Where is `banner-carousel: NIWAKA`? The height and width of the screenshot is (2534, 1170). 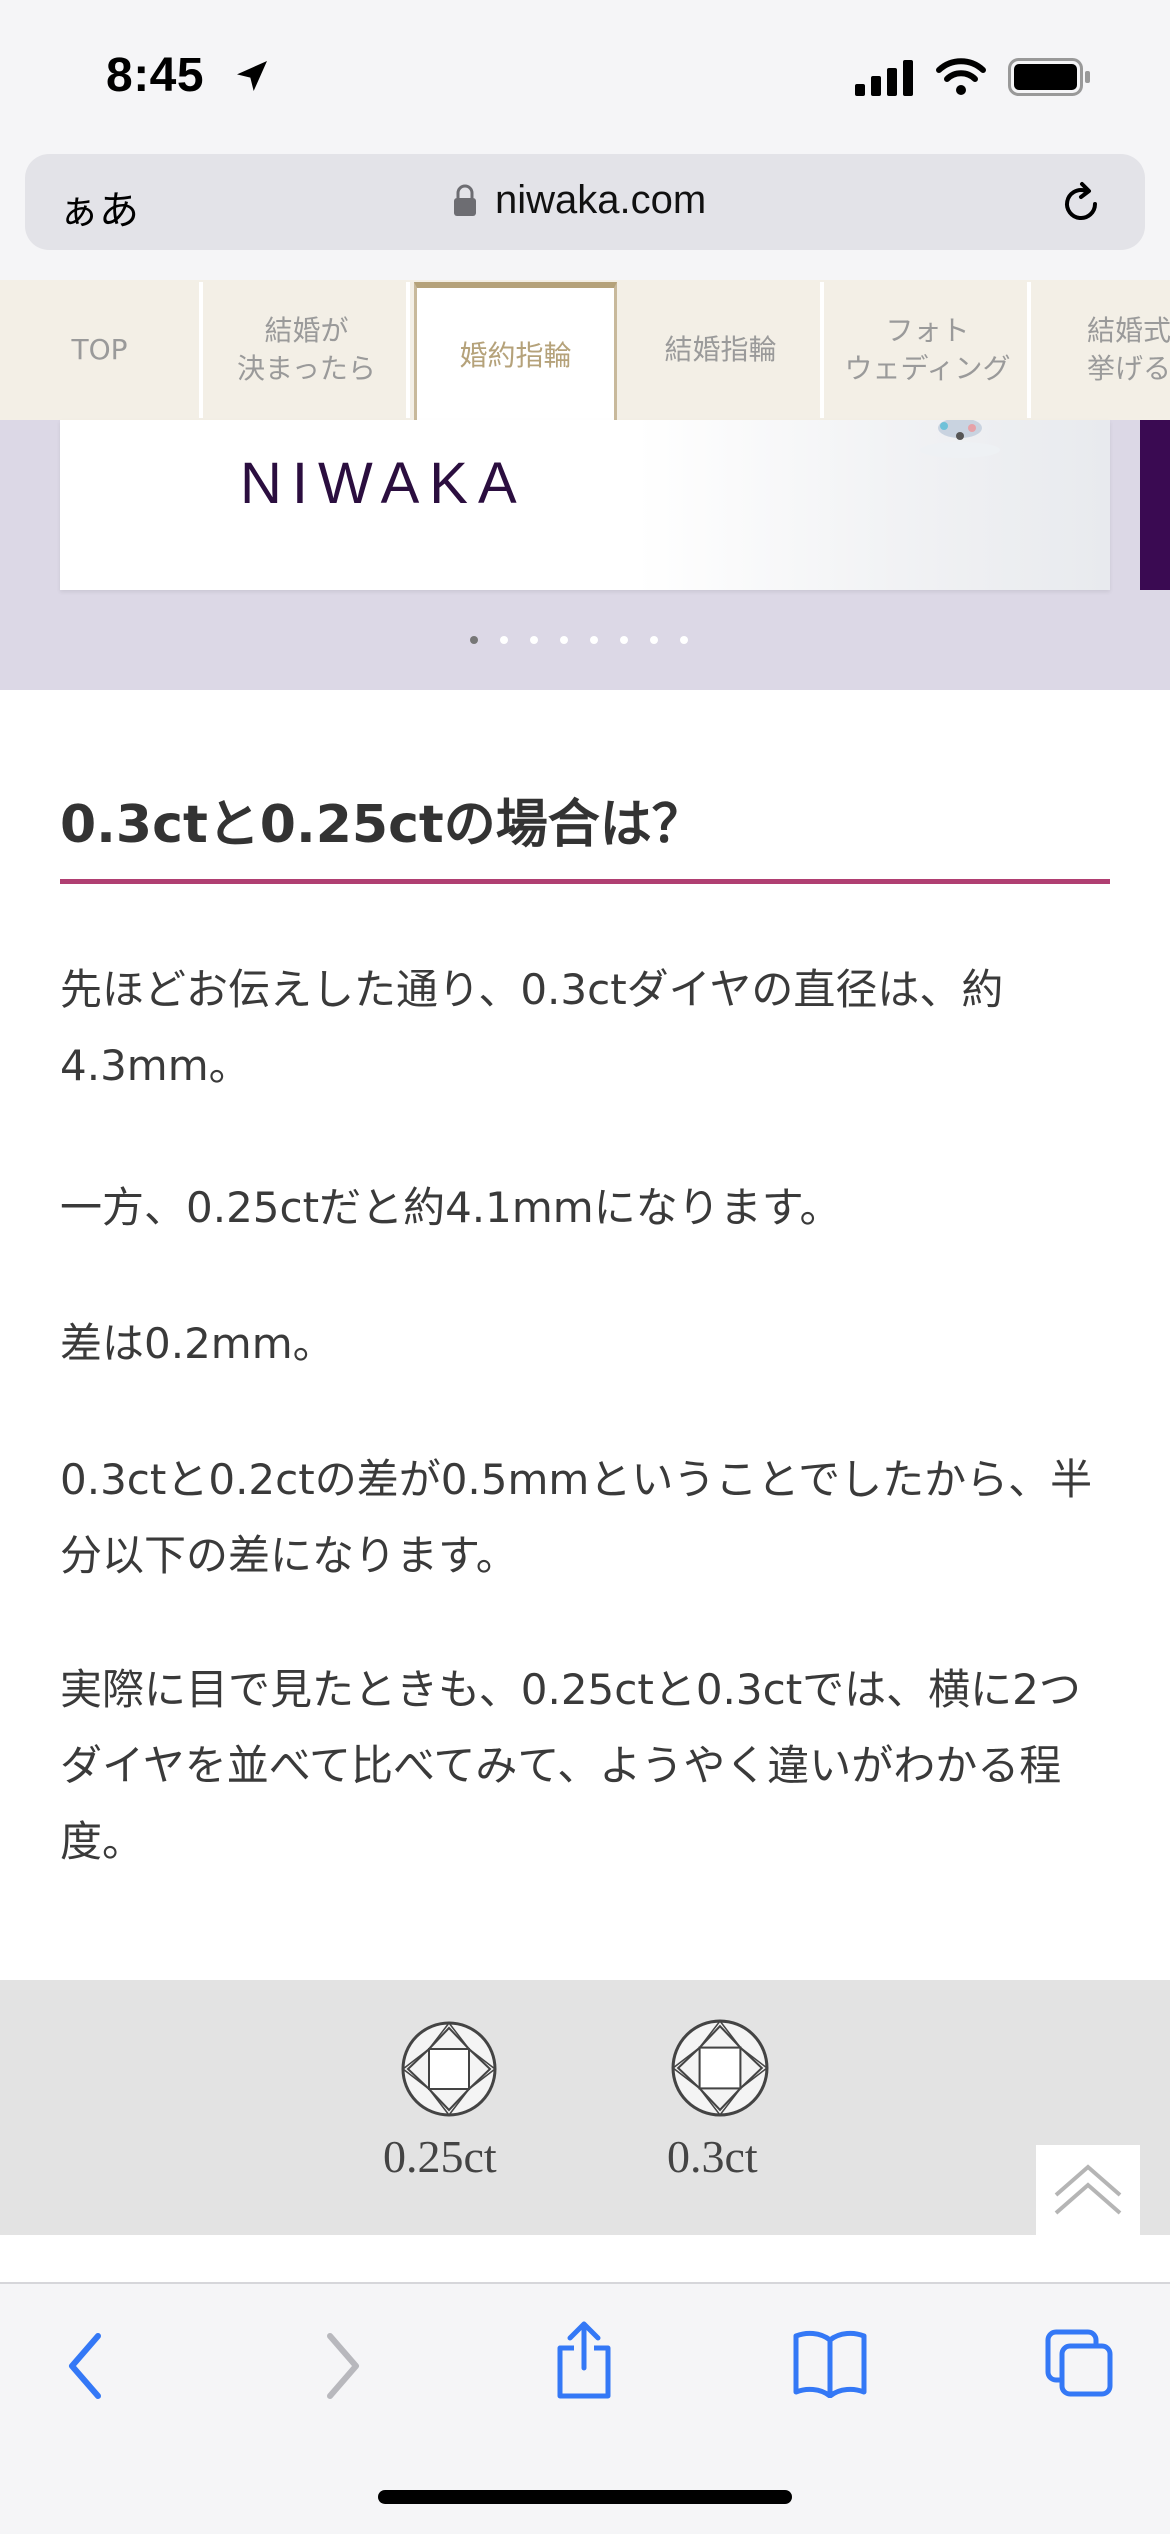
banner-carousel: NIWAKA is located at coordinates (585, 555).